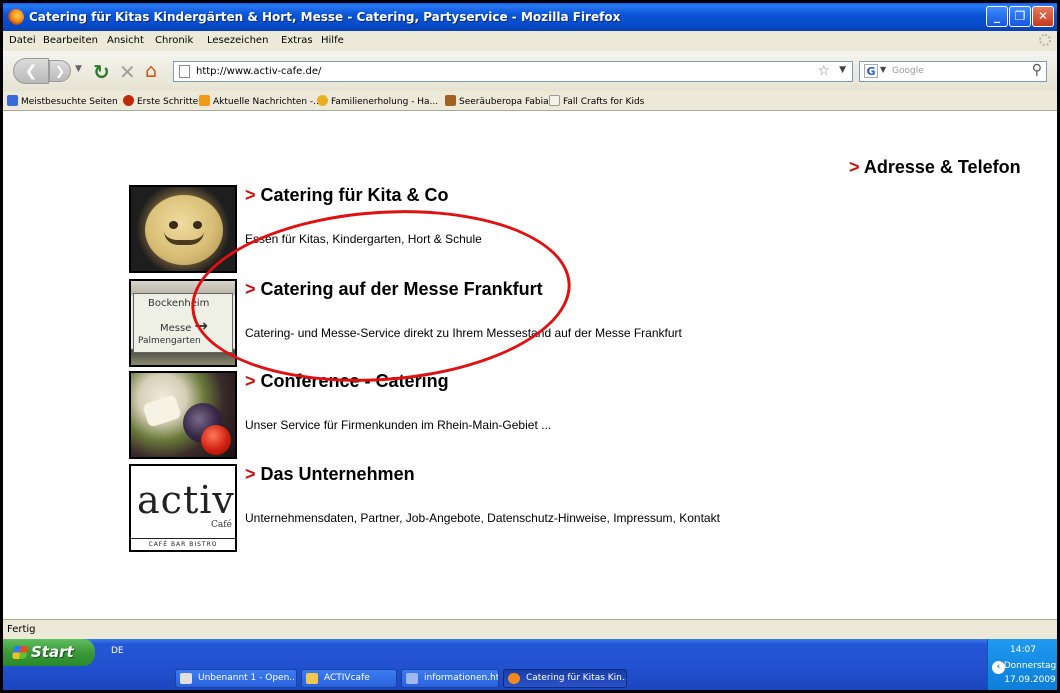 Image resolution: width=1060 pixels, height=693 pixels. What do you see at coordinates (347, 381) in the screenshot?
I see `section-title-link: > Conference - Catering` at bounding box center [347, 381].